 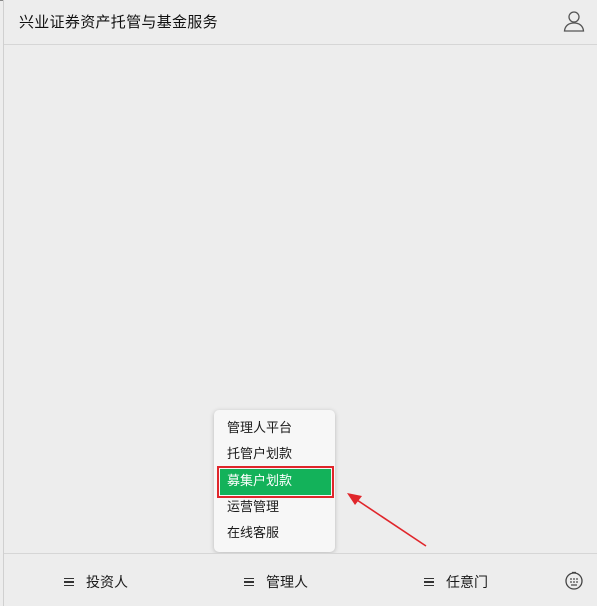 What do you see at coordinates (287, 583) in the screenshot?
I see `footer-menu-label: 管理人` at bounding box center [287, 583].